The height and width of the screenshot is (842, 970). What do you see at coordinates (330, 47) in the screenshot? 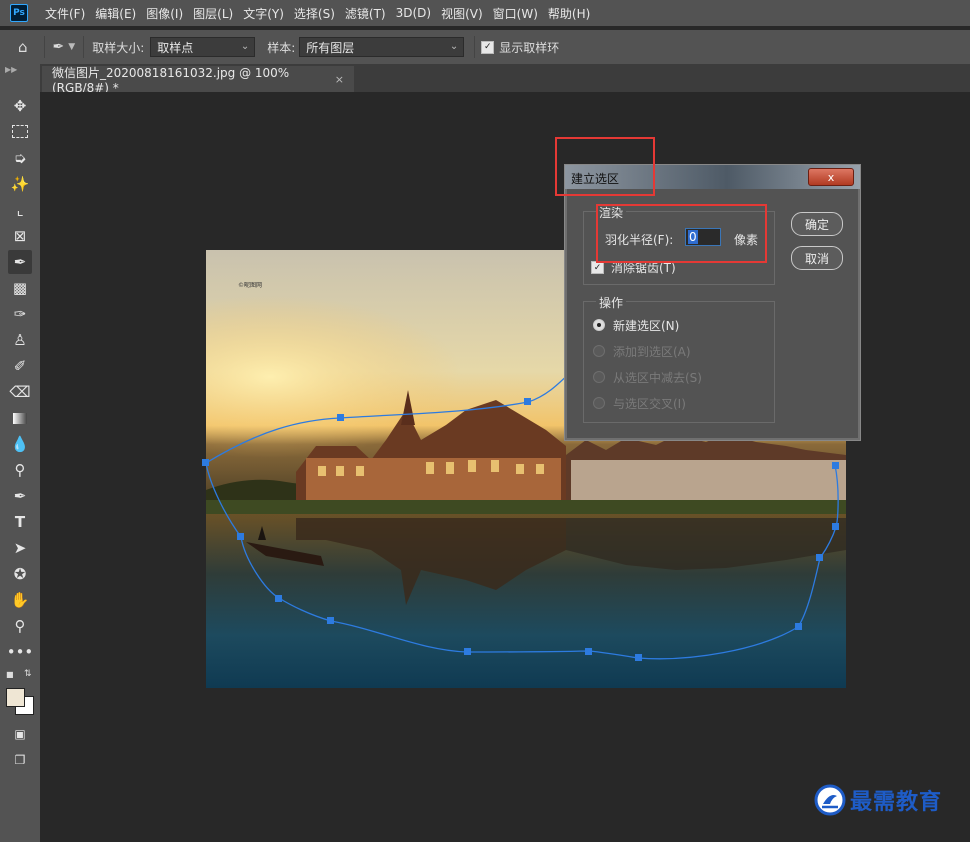
I see `sample-value: 所有图层` at bounding box center [330, 47].